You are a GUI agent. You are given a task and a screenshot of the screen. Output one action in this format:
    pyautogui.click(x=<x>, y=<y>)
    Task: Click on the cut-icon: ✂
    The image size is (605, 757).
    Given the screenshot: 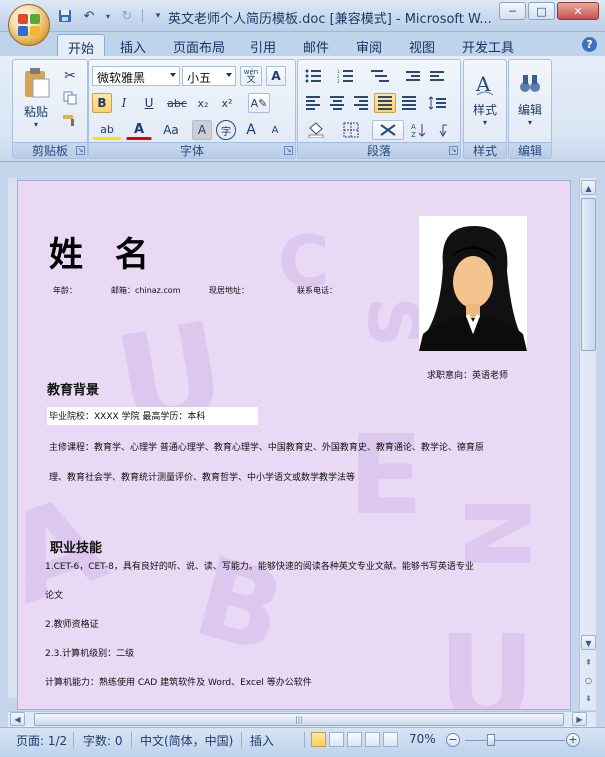 What is the action you would take?
    pyautogui.click(x=70, y=76)
    